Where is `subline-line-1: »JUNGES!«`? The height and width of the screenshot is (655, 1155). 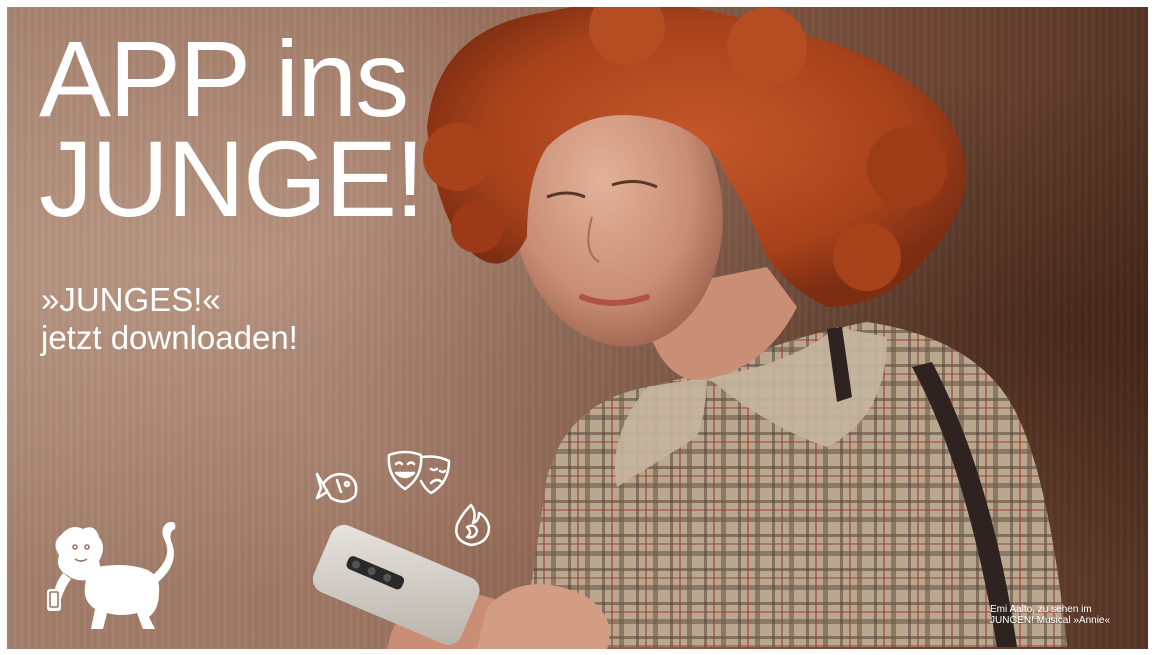 subline-line-1: »JUNGES!« is located at coordinates (131, 299).